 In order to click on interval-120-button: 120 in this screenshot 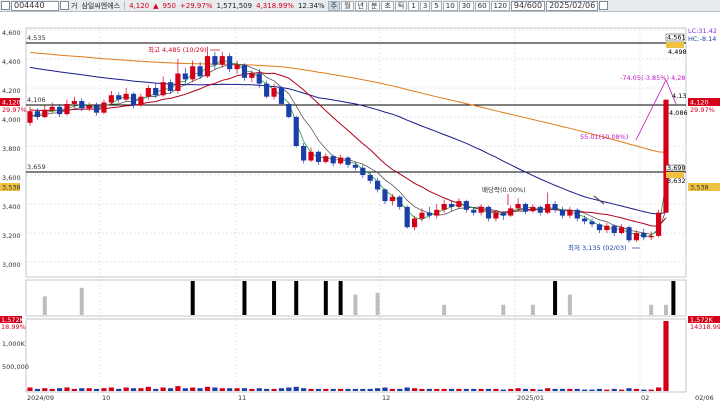, I will do `click(500, 5)`.